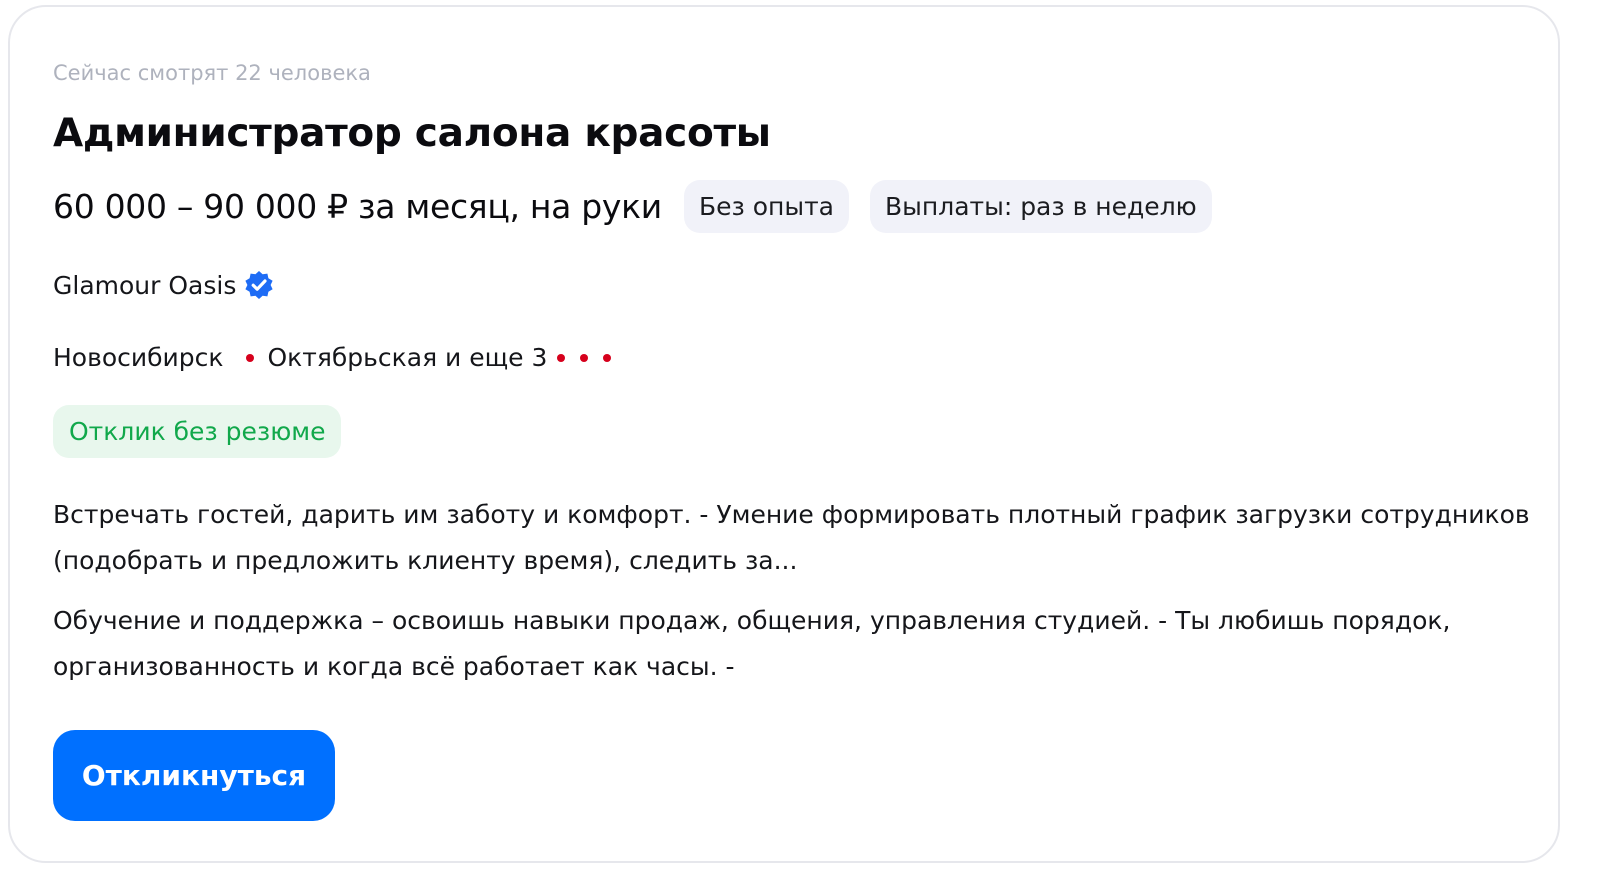 The image size is (1600, 890). I want to click on company-row: Glamour Oasis, so click(164, 285).